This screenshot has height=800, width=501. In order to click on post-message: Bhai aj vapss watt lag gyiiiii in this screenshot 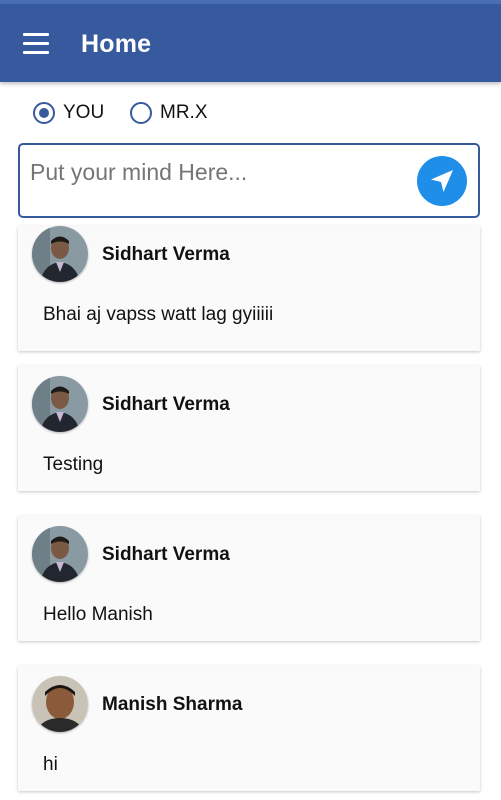, I will do `click(158, 314)`.